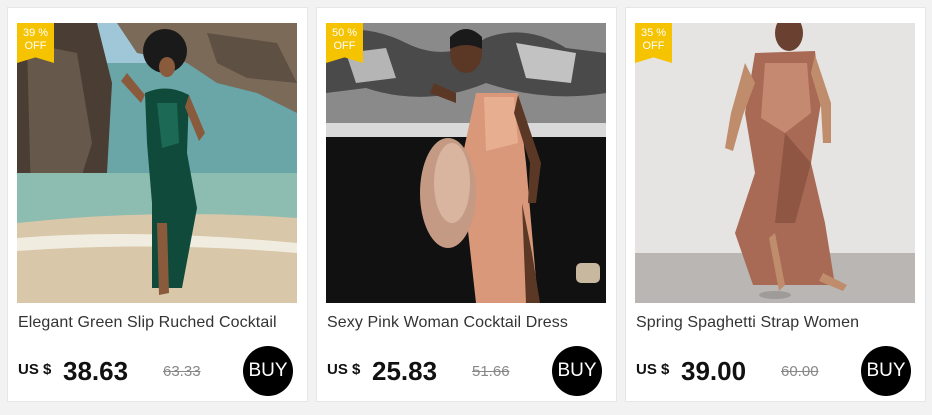 The height and width of the screenshot is (415, 932). I want to click on discount-badge: 39 % OFF, so click(35, 43).